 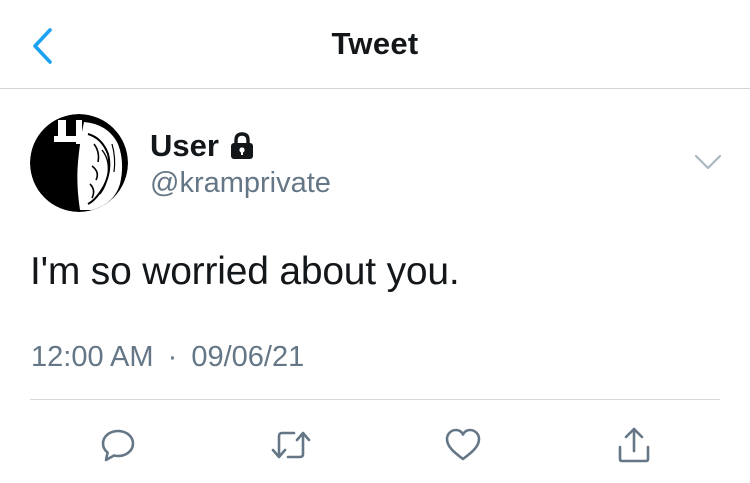 I want to click on chevron-down-icon, so click(x=708, y=162).